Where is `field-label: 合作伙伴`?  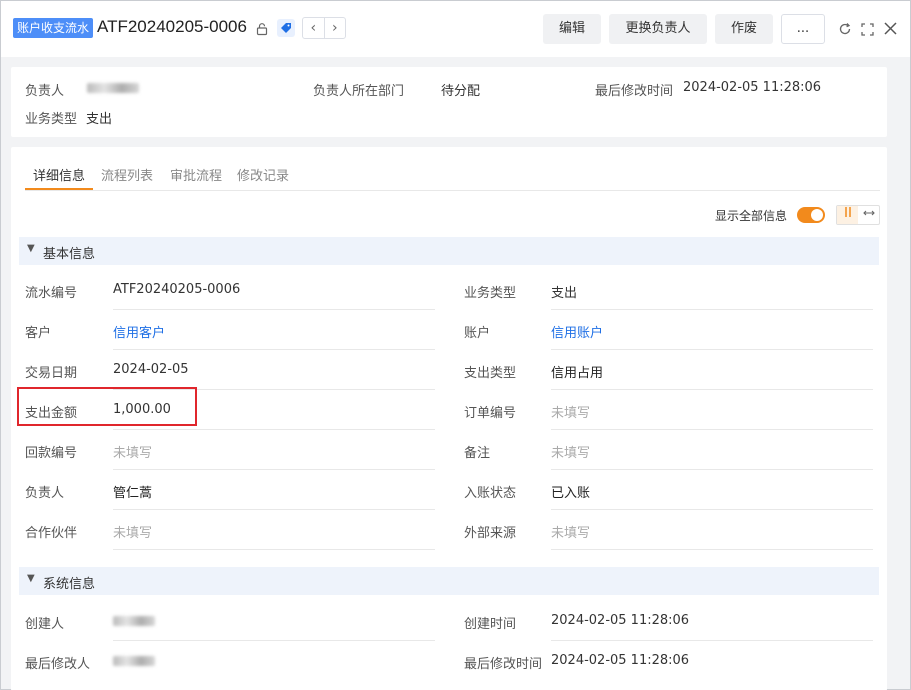
field-label: 合作伙伴 is located at coordinates (51, 533).